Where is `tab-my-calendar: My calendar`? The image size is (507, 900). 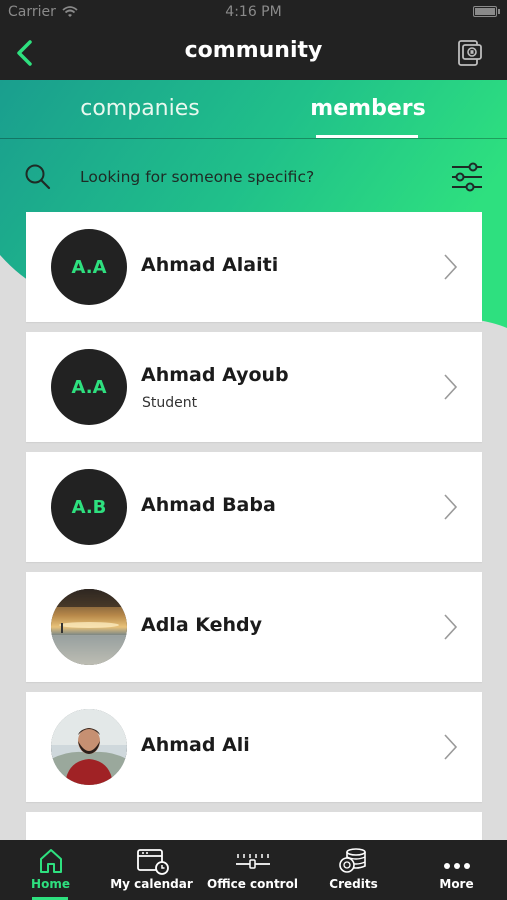
tab-my-calendar: My calendar is located at coordinates (151, 870).